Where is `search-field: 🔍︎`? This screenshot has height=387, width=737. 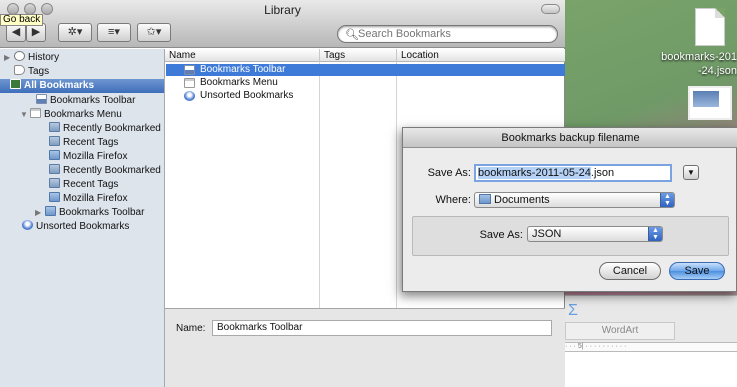
search-field: 🔍︎ is located at coordinates (447, 34).